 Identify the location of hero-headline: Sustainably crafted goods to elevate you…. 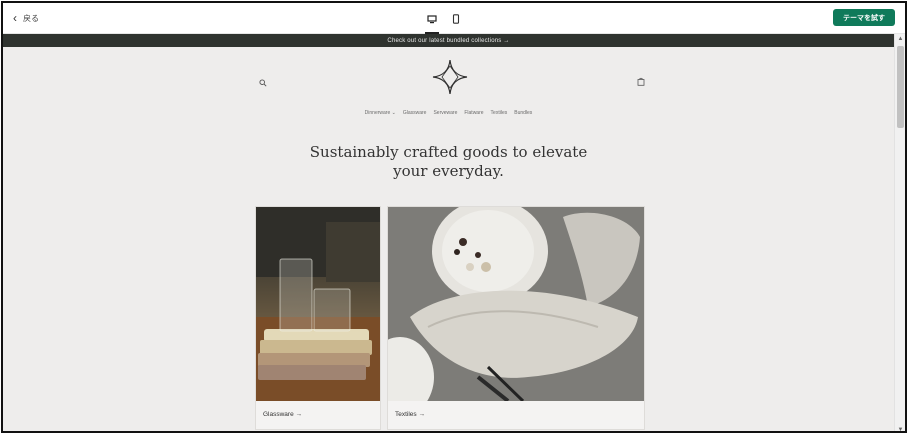
(448, 162).